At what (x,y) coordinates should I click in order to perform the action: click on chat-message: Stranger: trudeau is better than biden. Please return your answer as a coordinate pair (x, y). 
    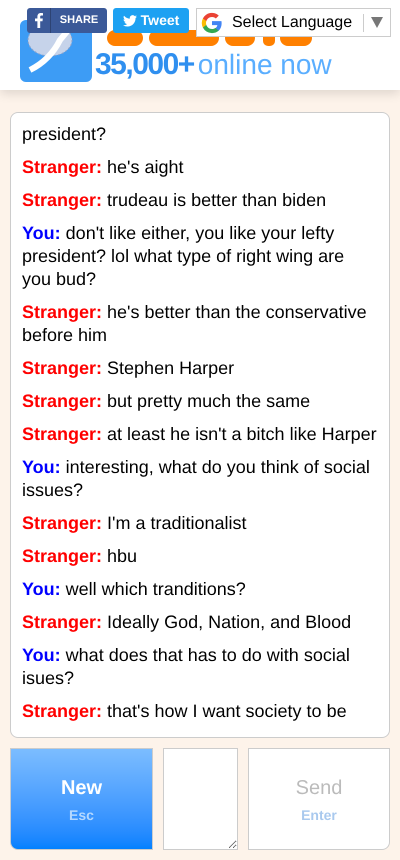
    Looking at the image, I should click on (175, 200).